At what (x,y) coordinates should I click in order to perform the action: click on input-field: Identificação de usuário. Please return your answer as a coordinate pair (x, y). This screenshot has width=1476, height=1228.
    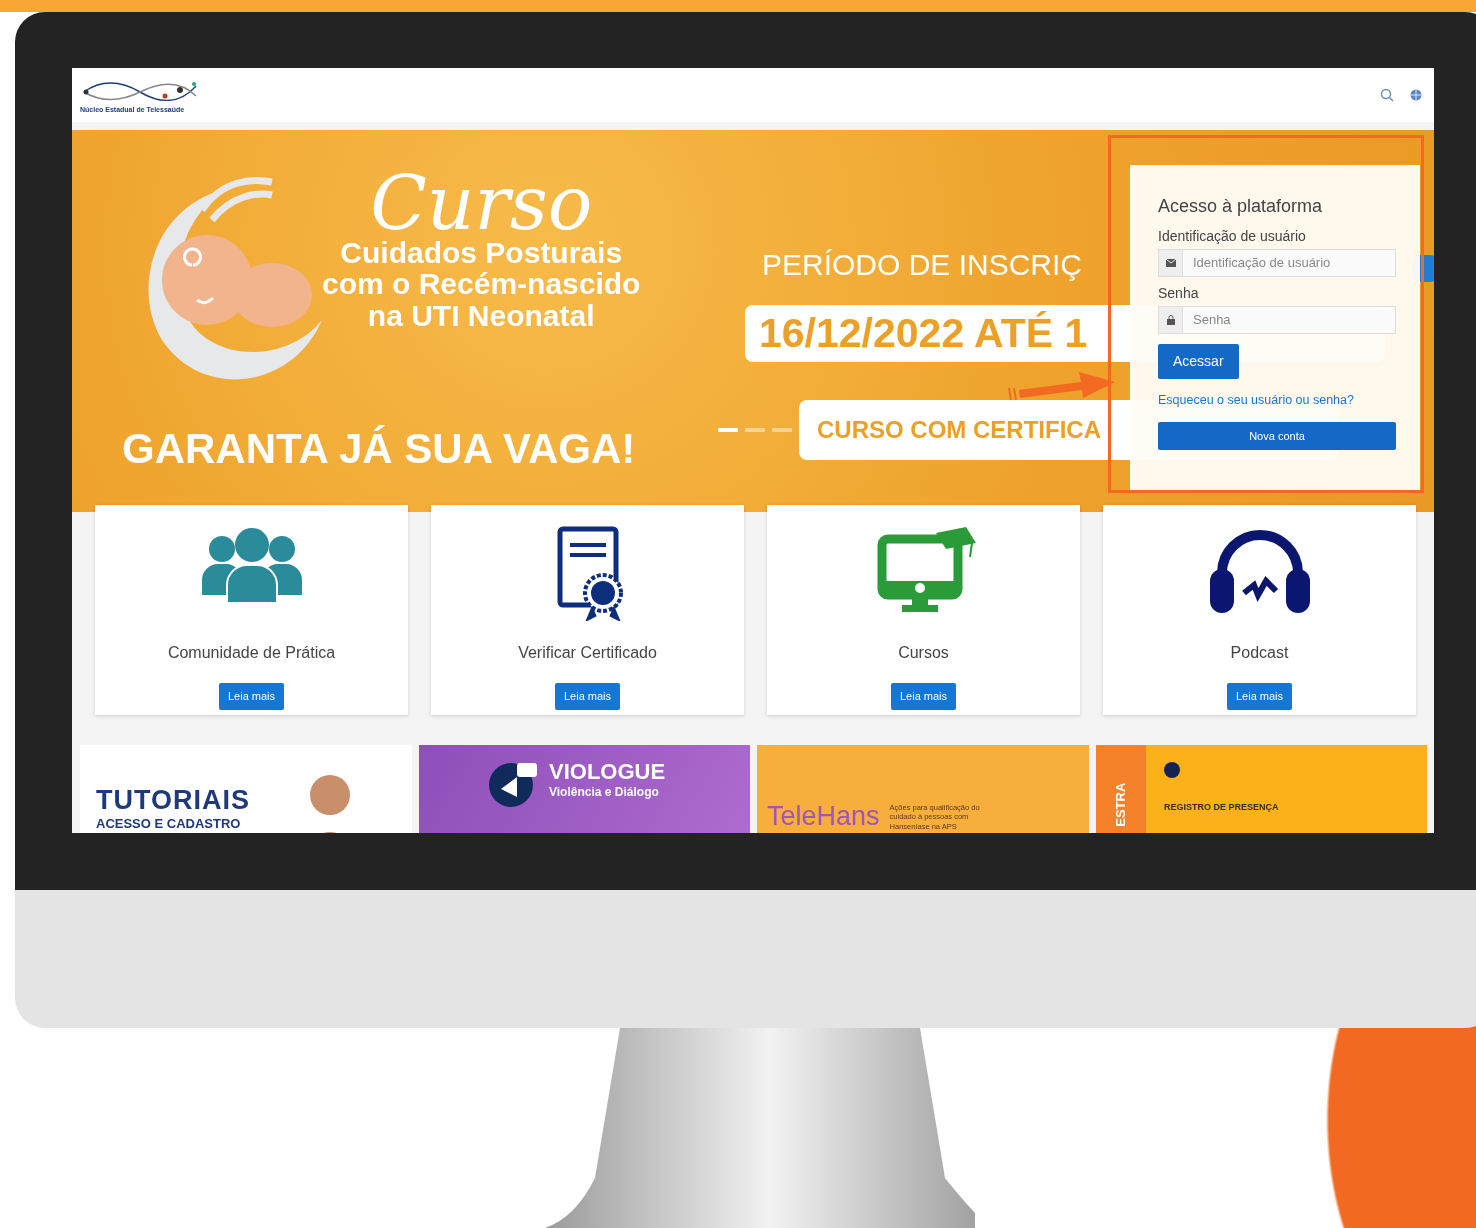
    Looking at the image, I should click on (1289, 263).